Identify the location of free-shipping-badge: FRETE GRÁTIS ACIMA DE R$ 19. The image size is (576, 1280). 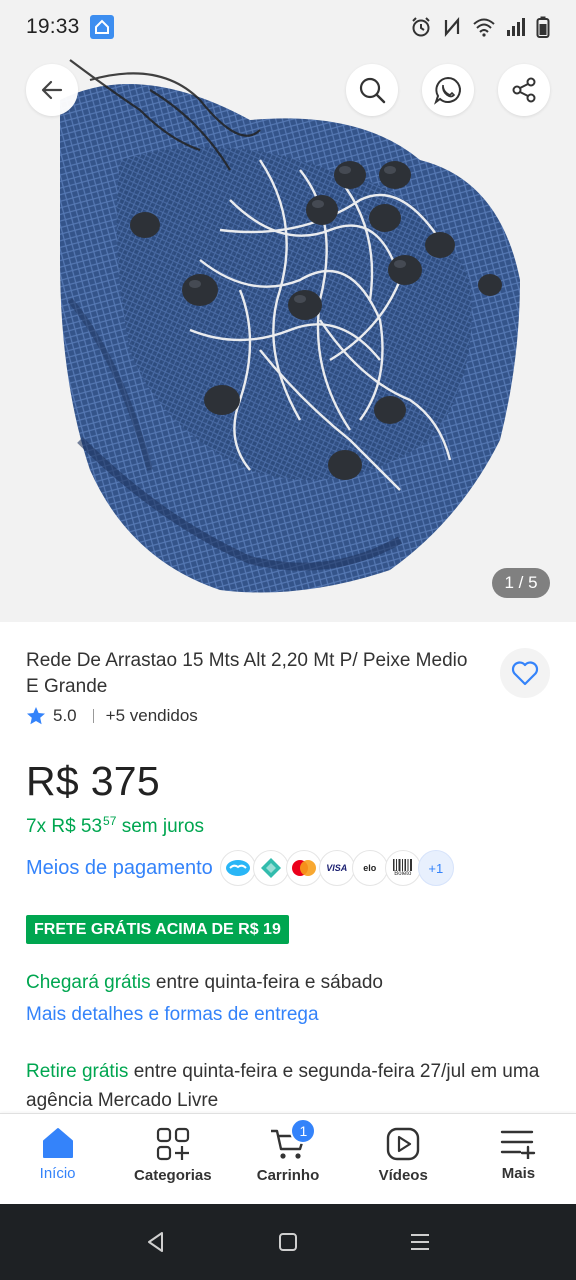
(157, 929).